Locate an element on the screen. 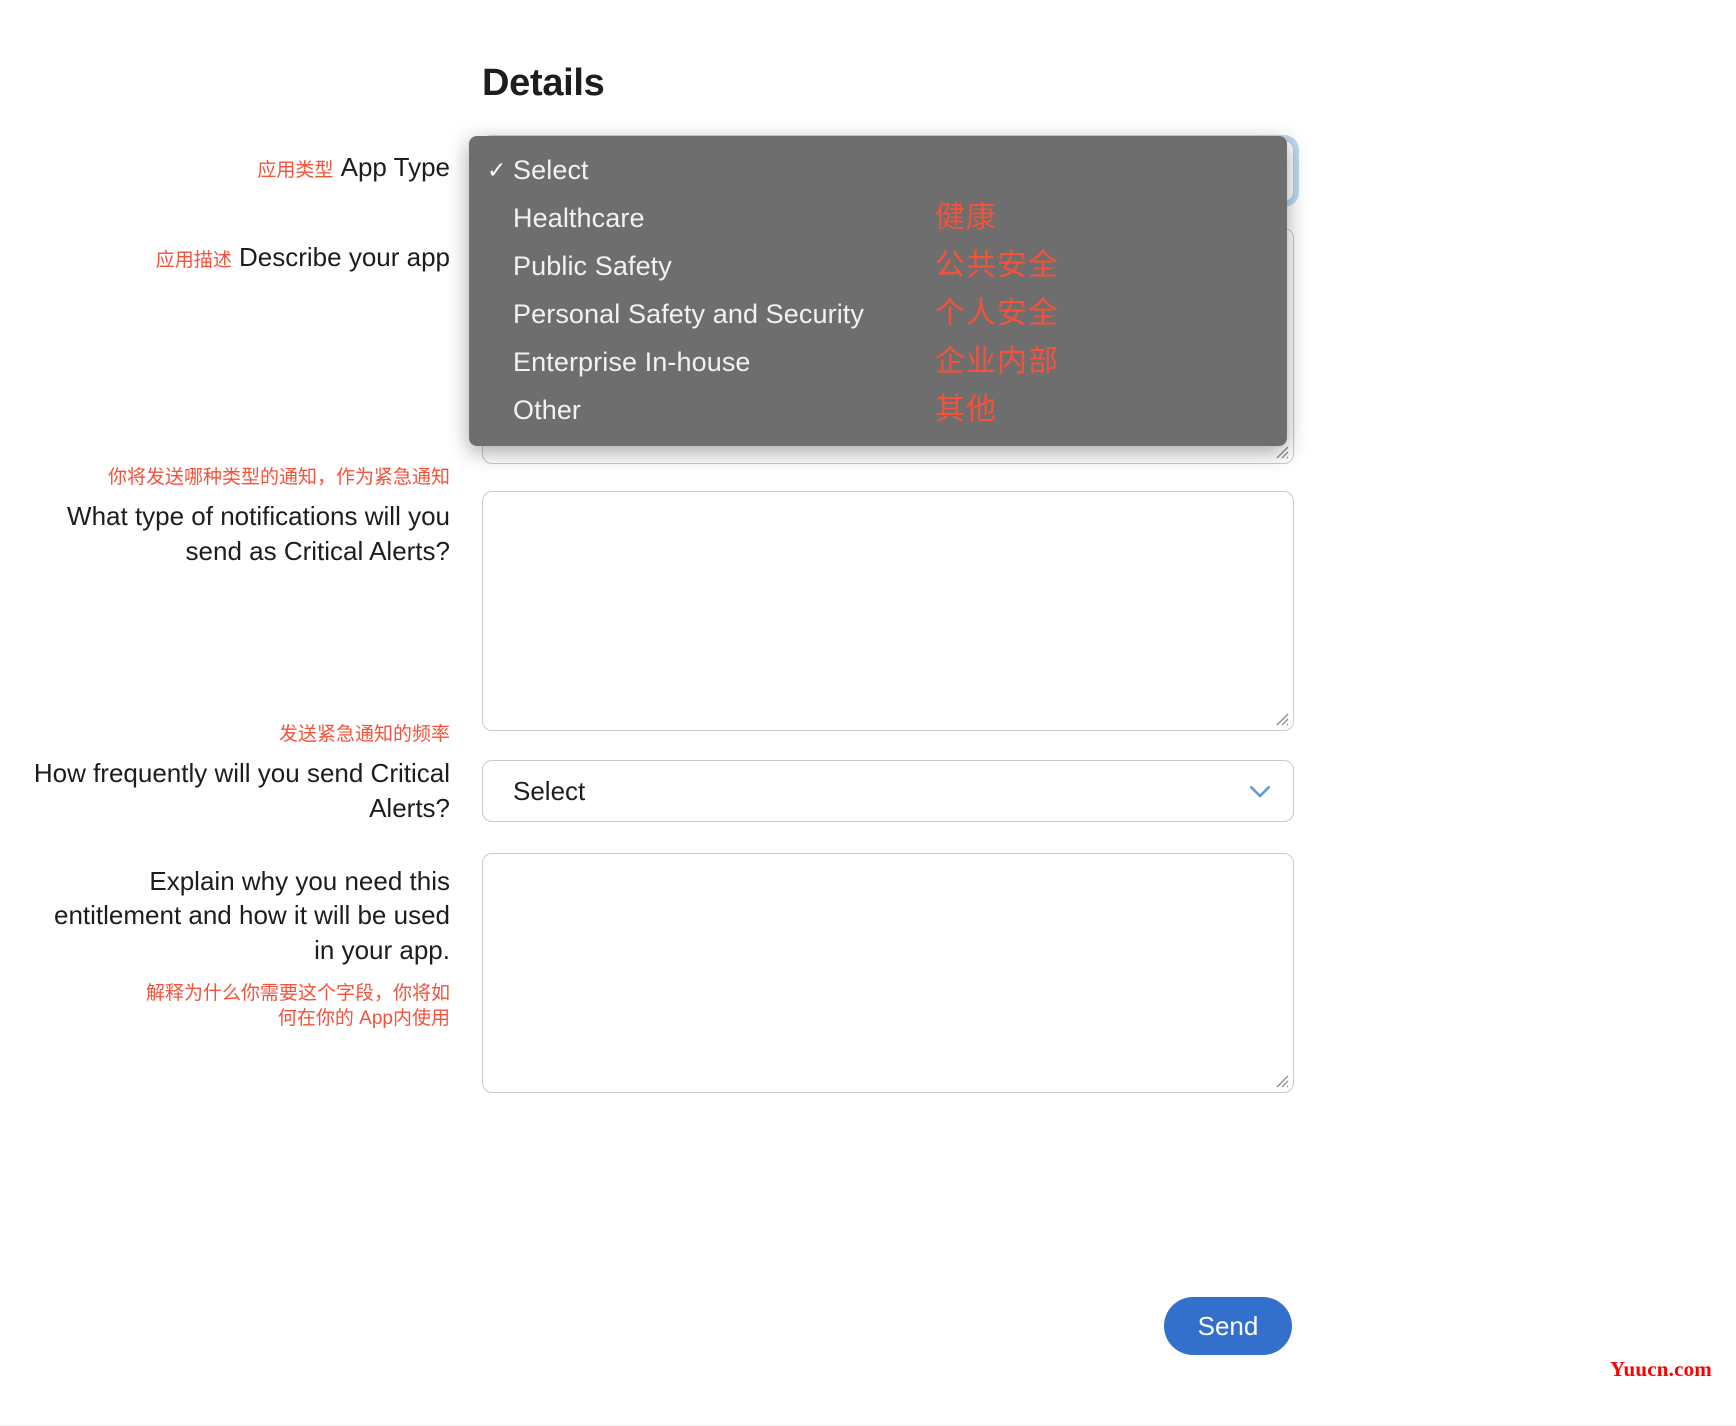 The image size is (1736, 1426). dropdown-option-personal-safety-and-security: Personal Safety and Security 个人安全 is located at coordinates (878, 314).